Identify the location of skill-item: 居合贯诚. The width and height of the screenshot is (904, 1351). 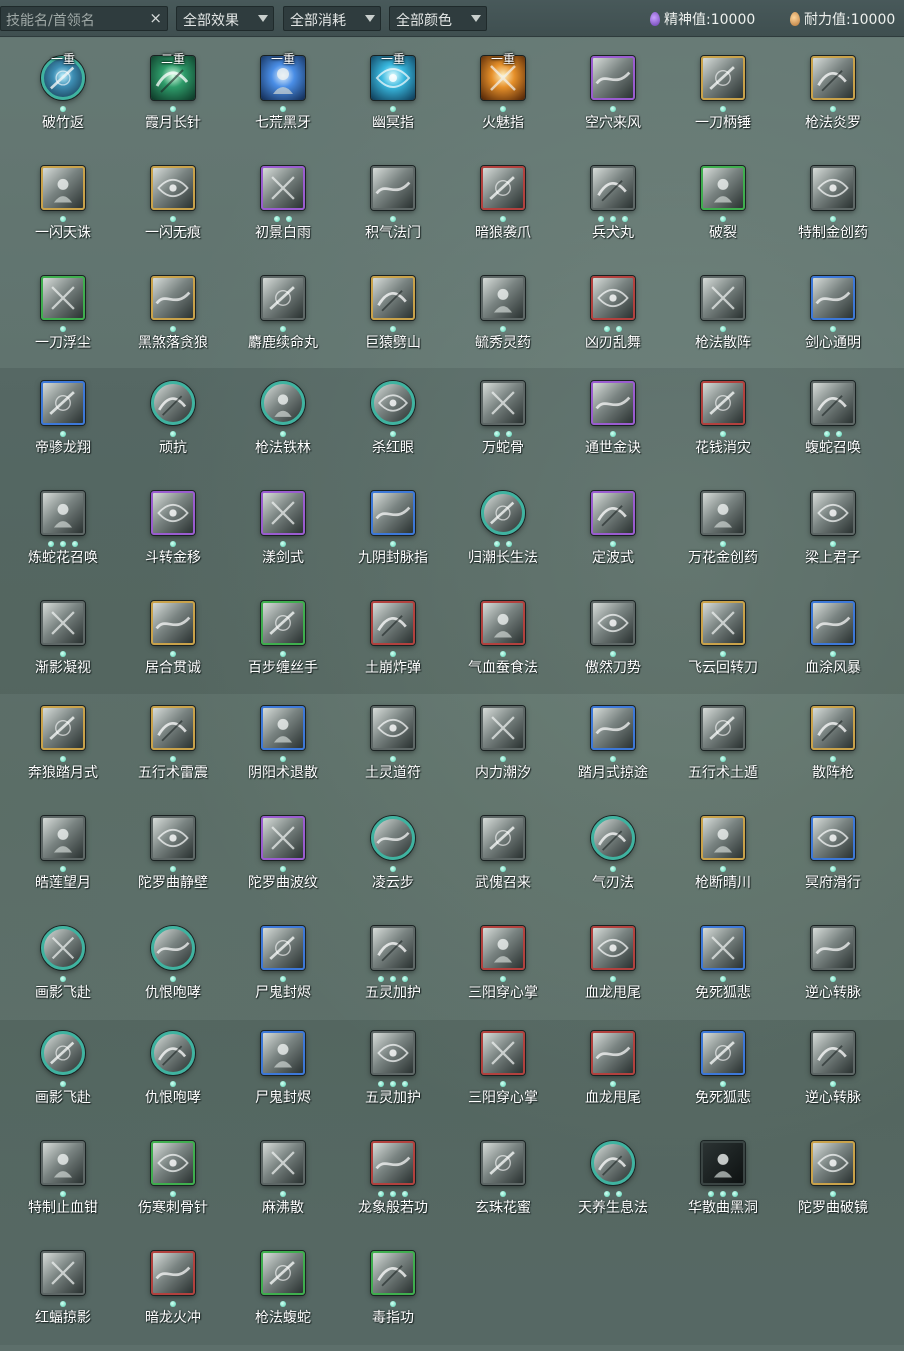
(173, 651).